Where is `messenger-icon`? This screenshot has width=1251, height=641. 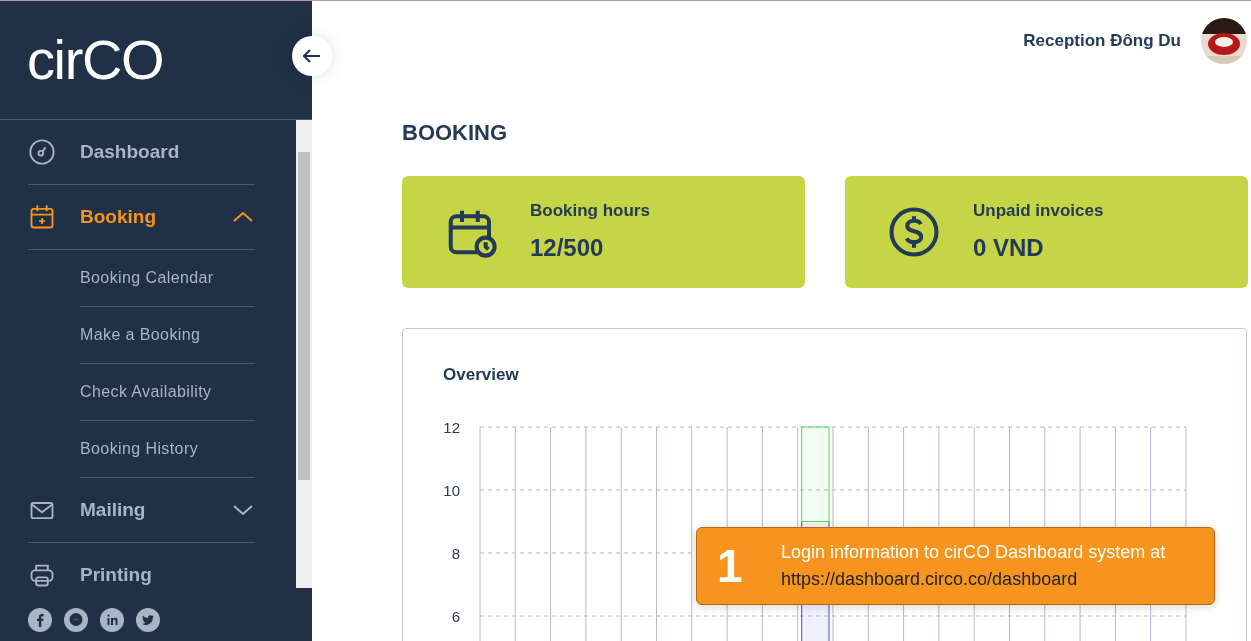 messenger-icon is located at coordinates (76, 620).